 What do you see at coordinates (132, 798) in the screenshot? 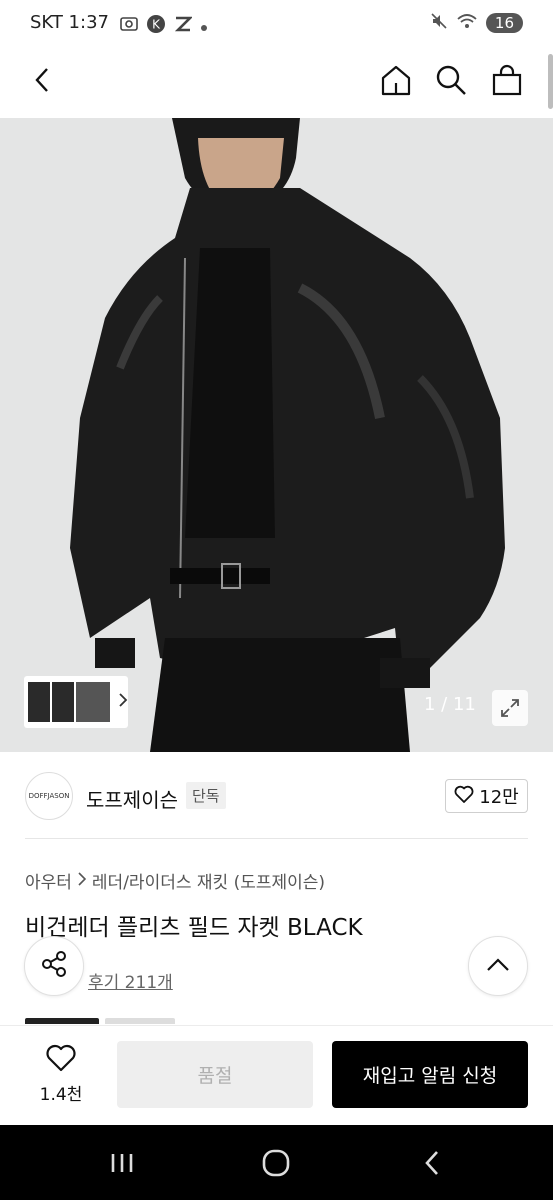
I see `brand-name: 도프제이슨` at bounding box center [132, 798].